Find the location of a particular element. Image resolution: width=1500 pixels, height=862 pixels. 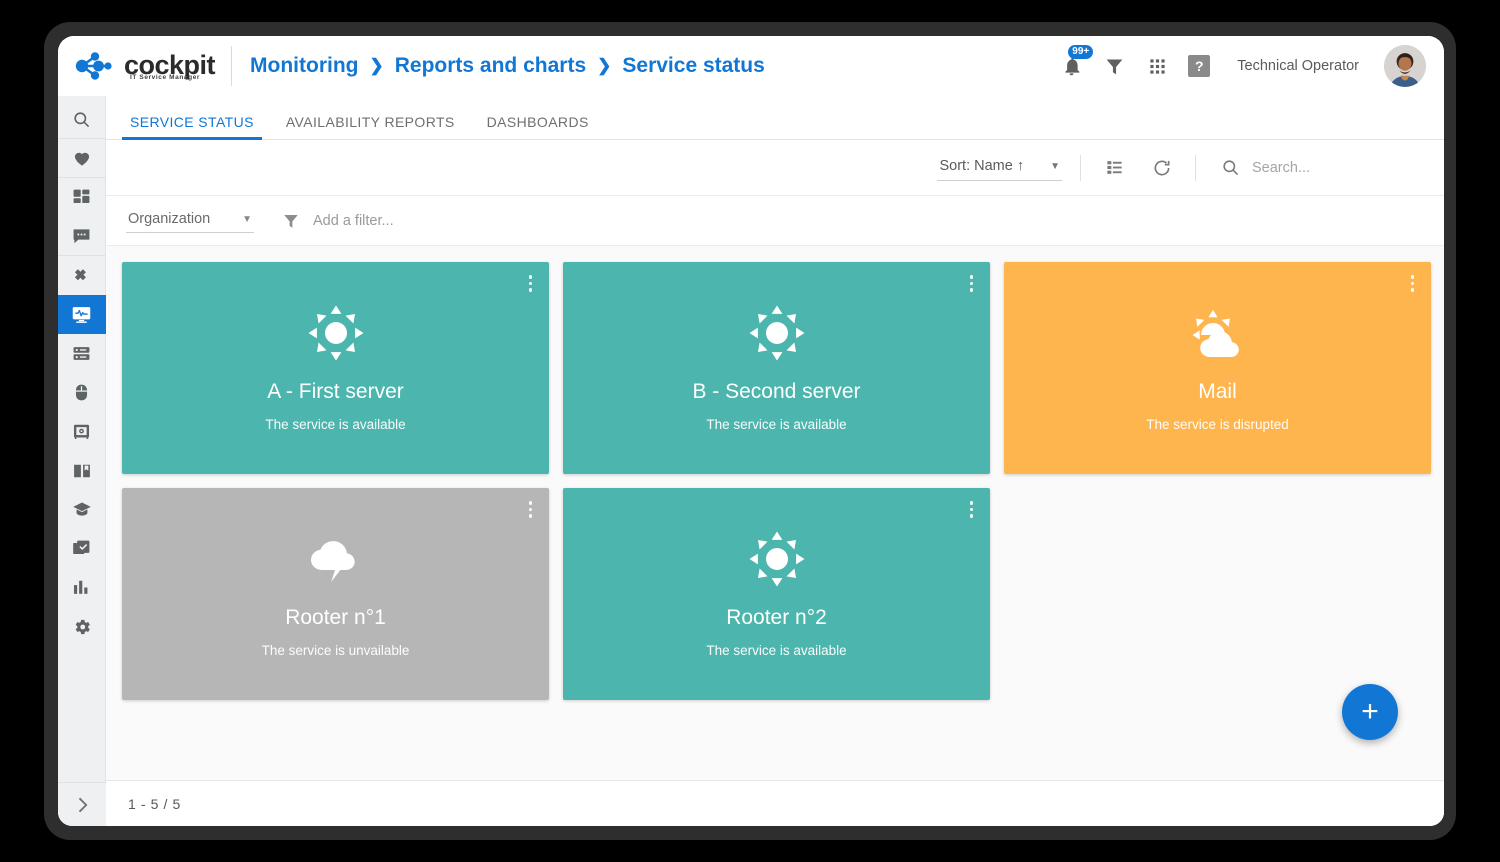

sort-dropdown: Sort: Name ↑ ▼ is located at coordinates (999, 167).